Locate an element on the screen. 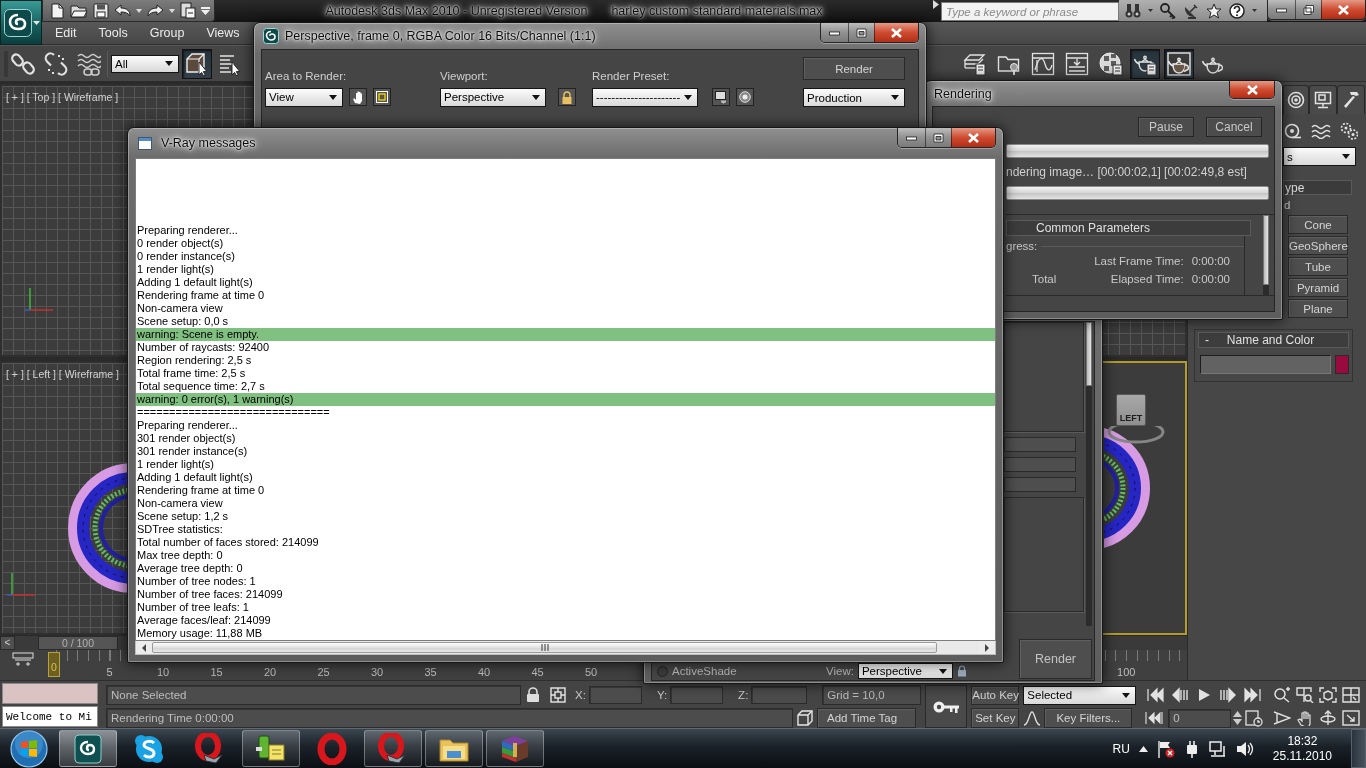 The height and width of the screenshot is (768, 1366). restore-button is located at coordinates (1308, 9).